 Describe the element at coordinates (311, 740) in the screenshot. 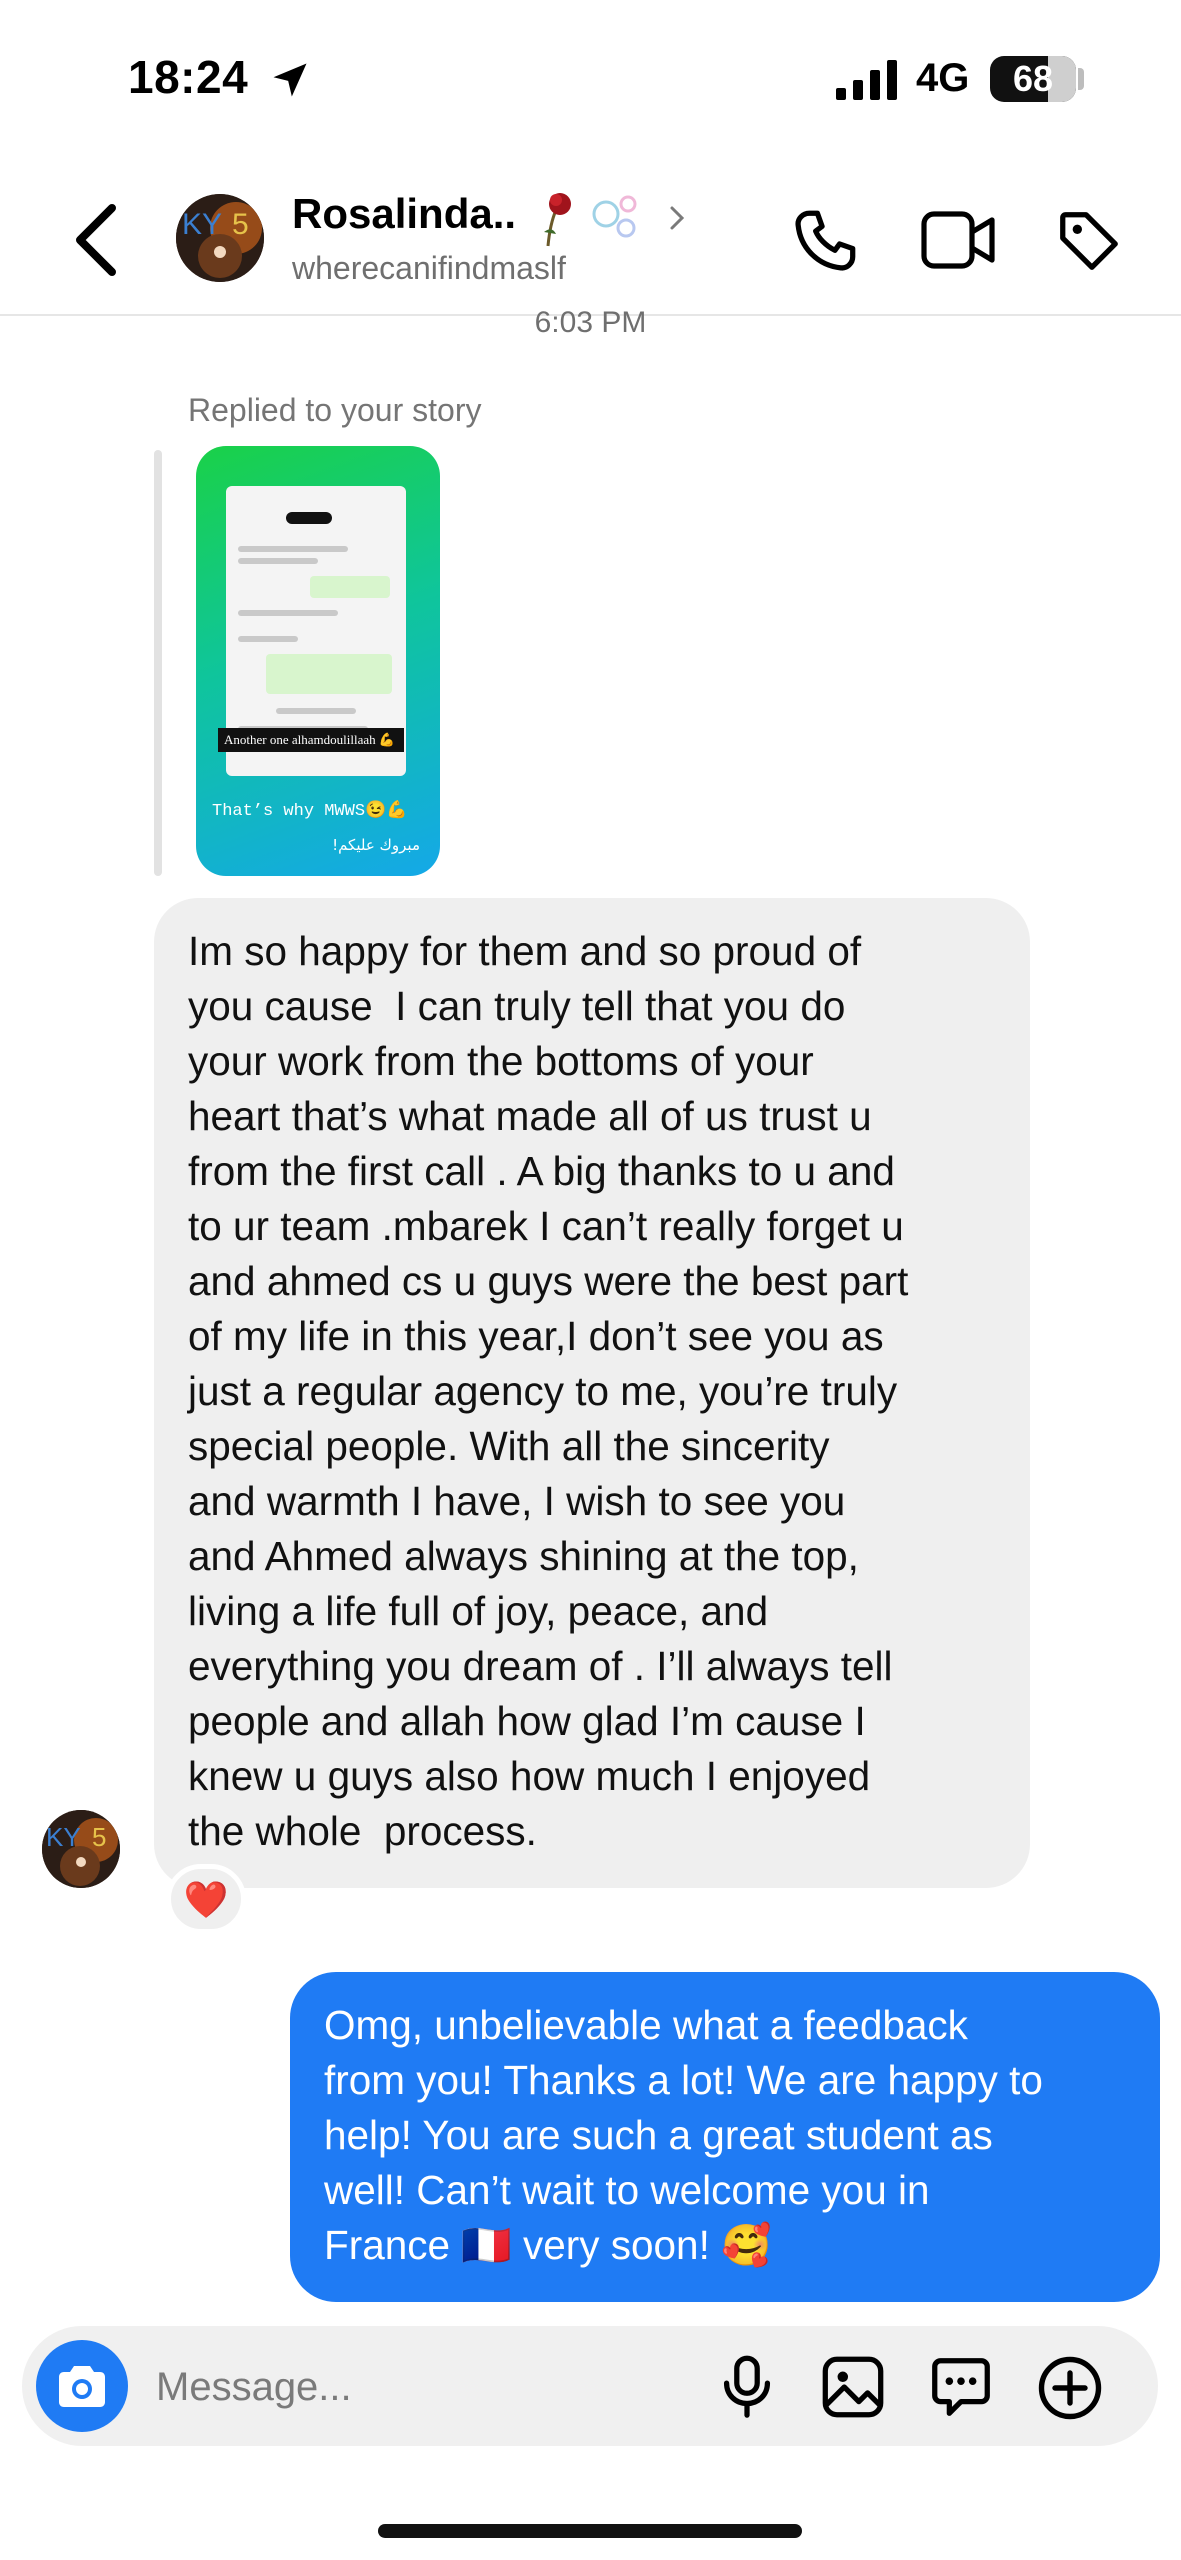

I see `story-caption: Another one alhamdoulillaah 💪` at that location.